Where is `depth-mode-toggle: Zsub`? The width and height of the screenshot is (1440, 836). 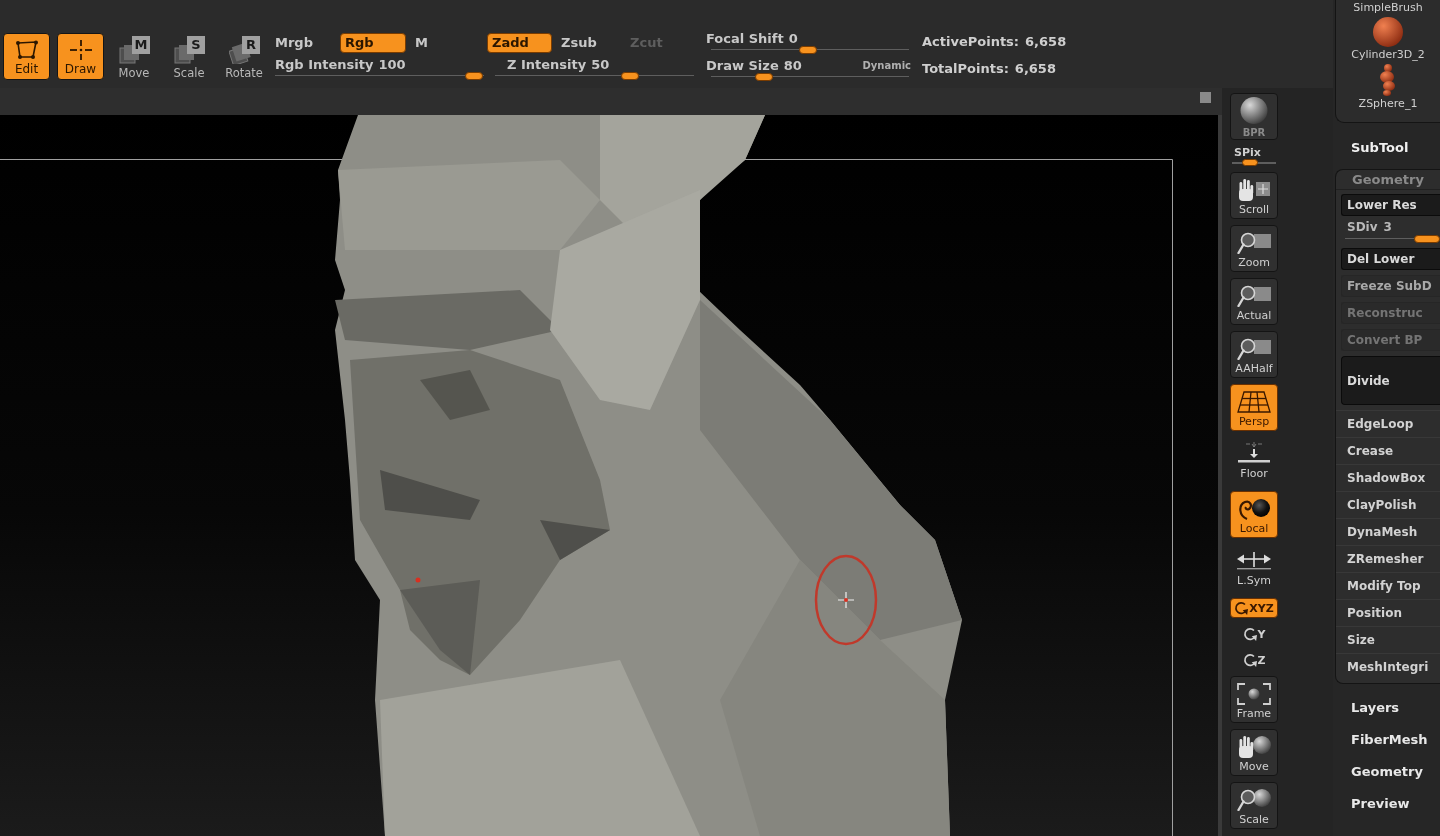
depth-mode-toggle: Zsub is located at coordinates (588, 43).